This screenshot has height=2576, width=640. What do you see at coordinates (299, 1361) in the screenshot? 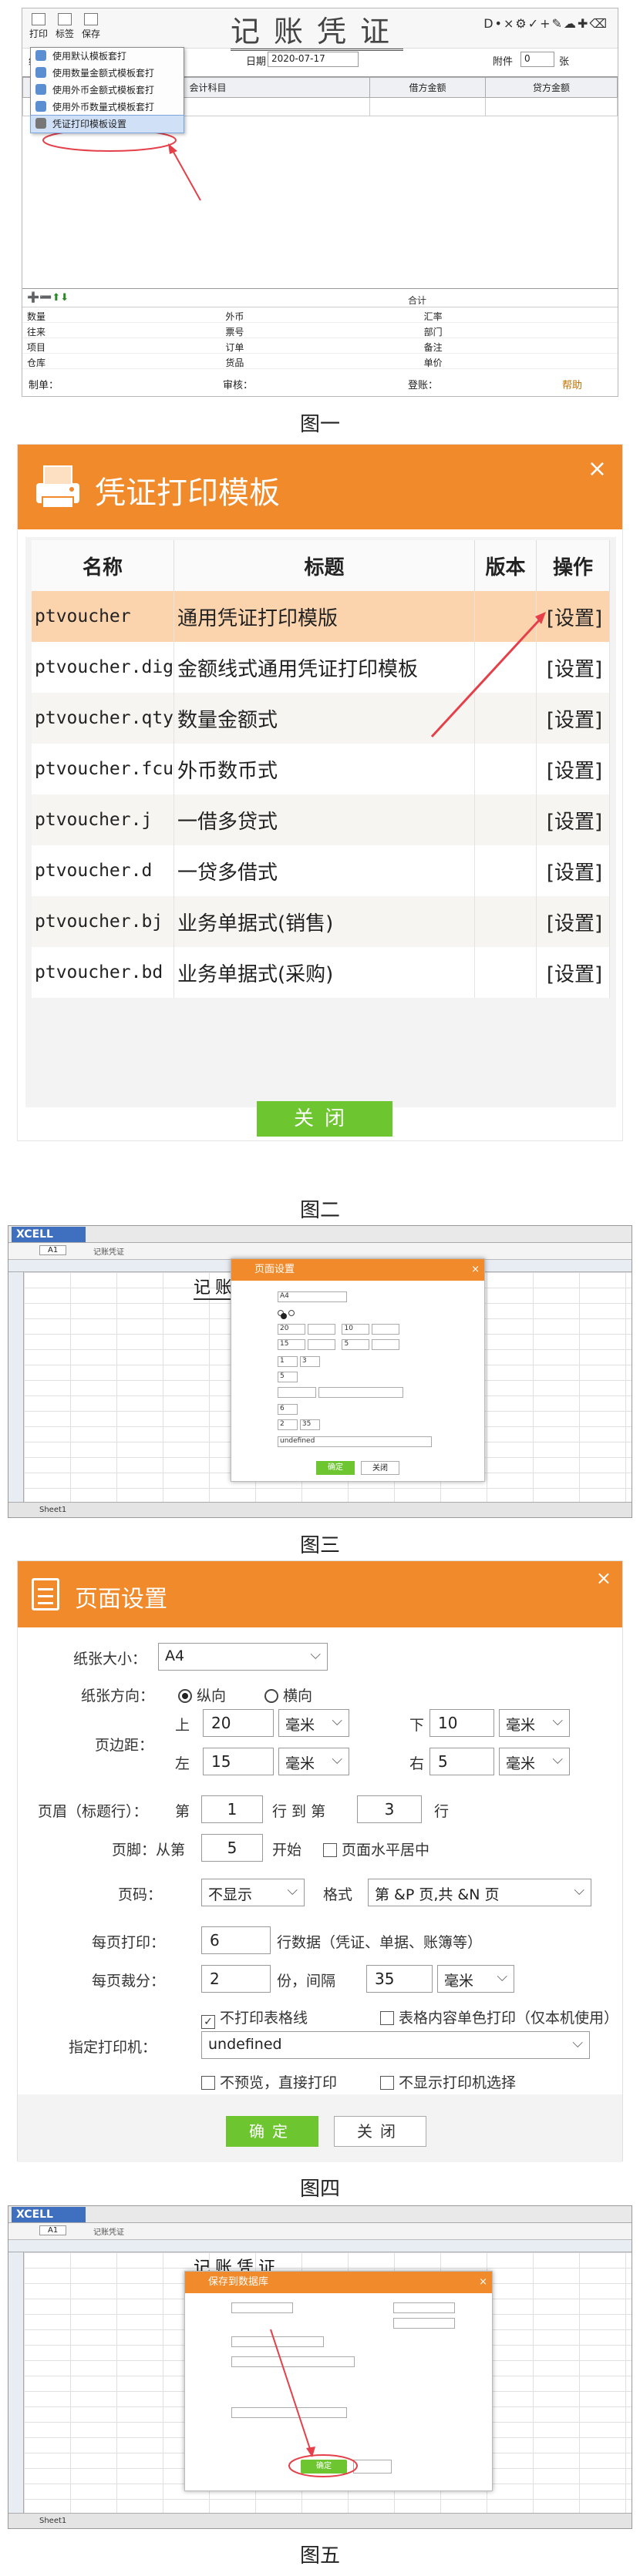
I see `mini-field: 1 3` at bounding box center [299, 1361].